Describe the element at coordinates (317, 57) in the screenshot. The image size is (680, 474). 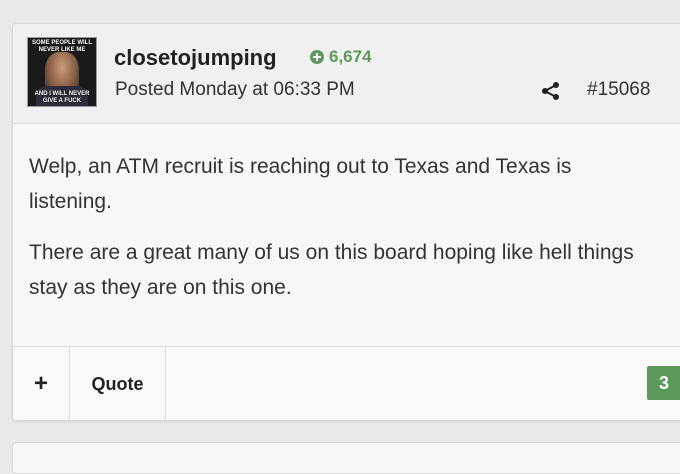
I see `plus-circle-icon` at that location.